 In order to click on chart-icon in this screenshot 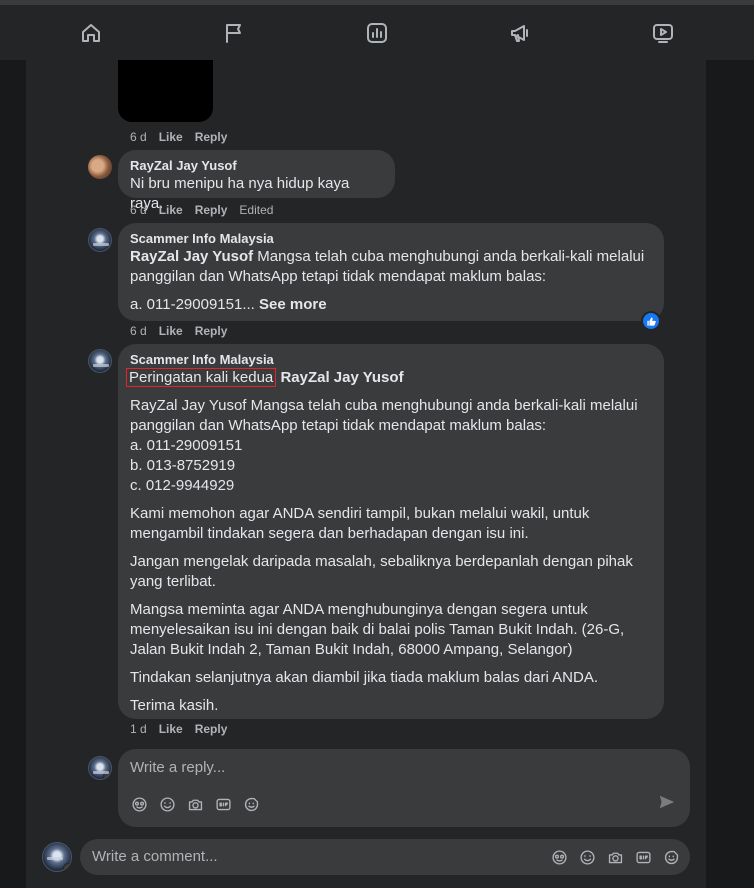, I will do `click(377, 33)`.